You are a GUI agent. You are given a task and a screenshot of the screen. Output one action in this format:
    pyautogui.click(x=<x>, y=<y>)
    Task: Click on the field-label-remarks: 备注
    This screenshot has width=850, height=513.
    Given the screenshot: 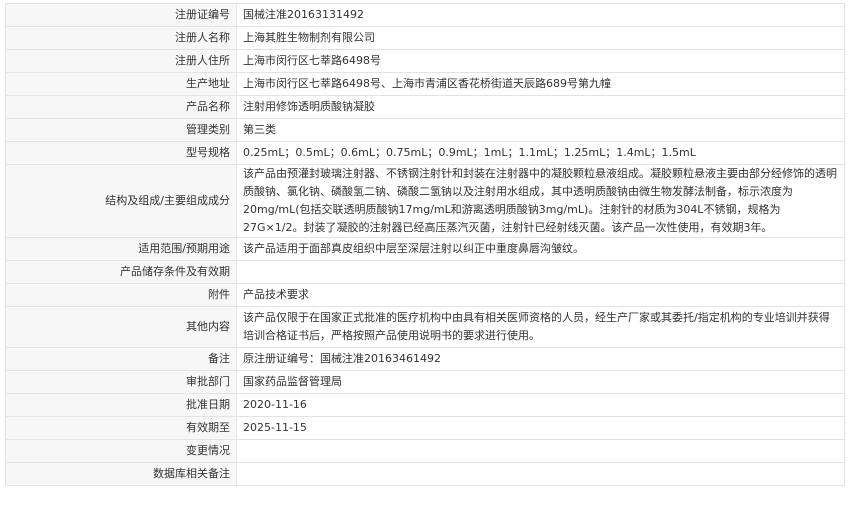 What is the action you would take?
    pyautogui.click(x=121, y=359)
    